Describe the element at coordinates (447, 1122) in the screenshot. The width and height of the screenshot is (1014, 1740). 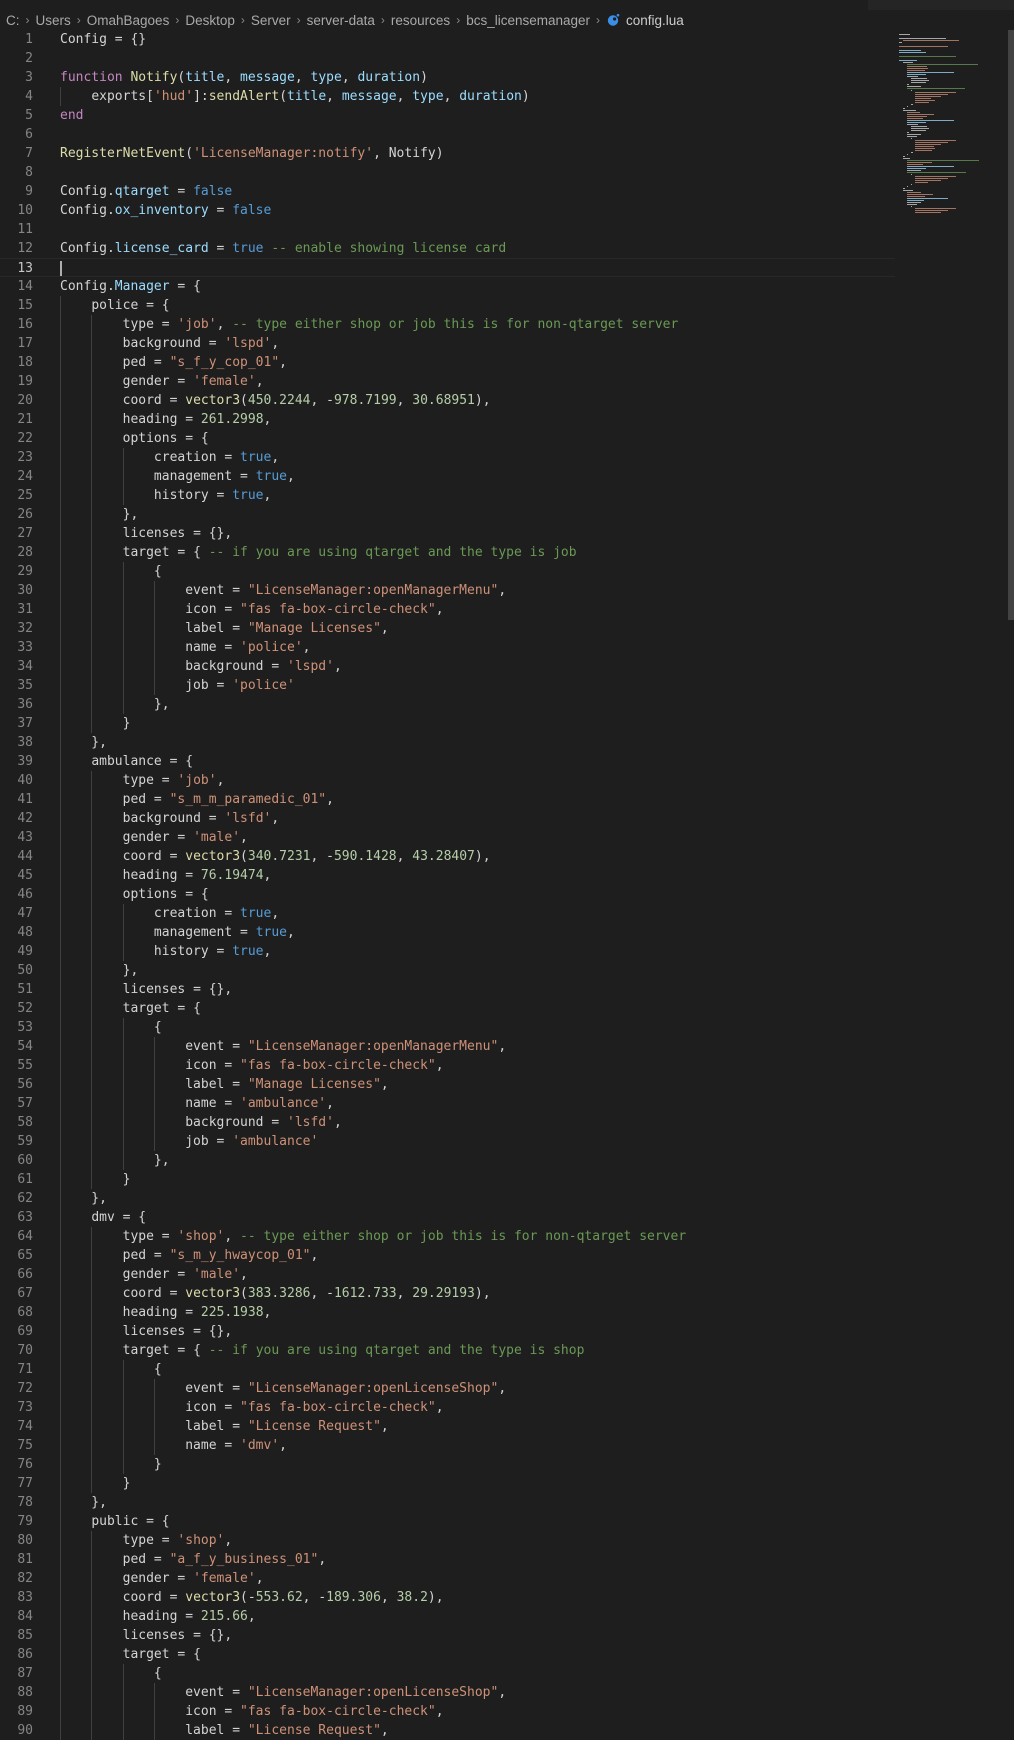
I see `code-line: 58 background = 'lsfd',` at that location.